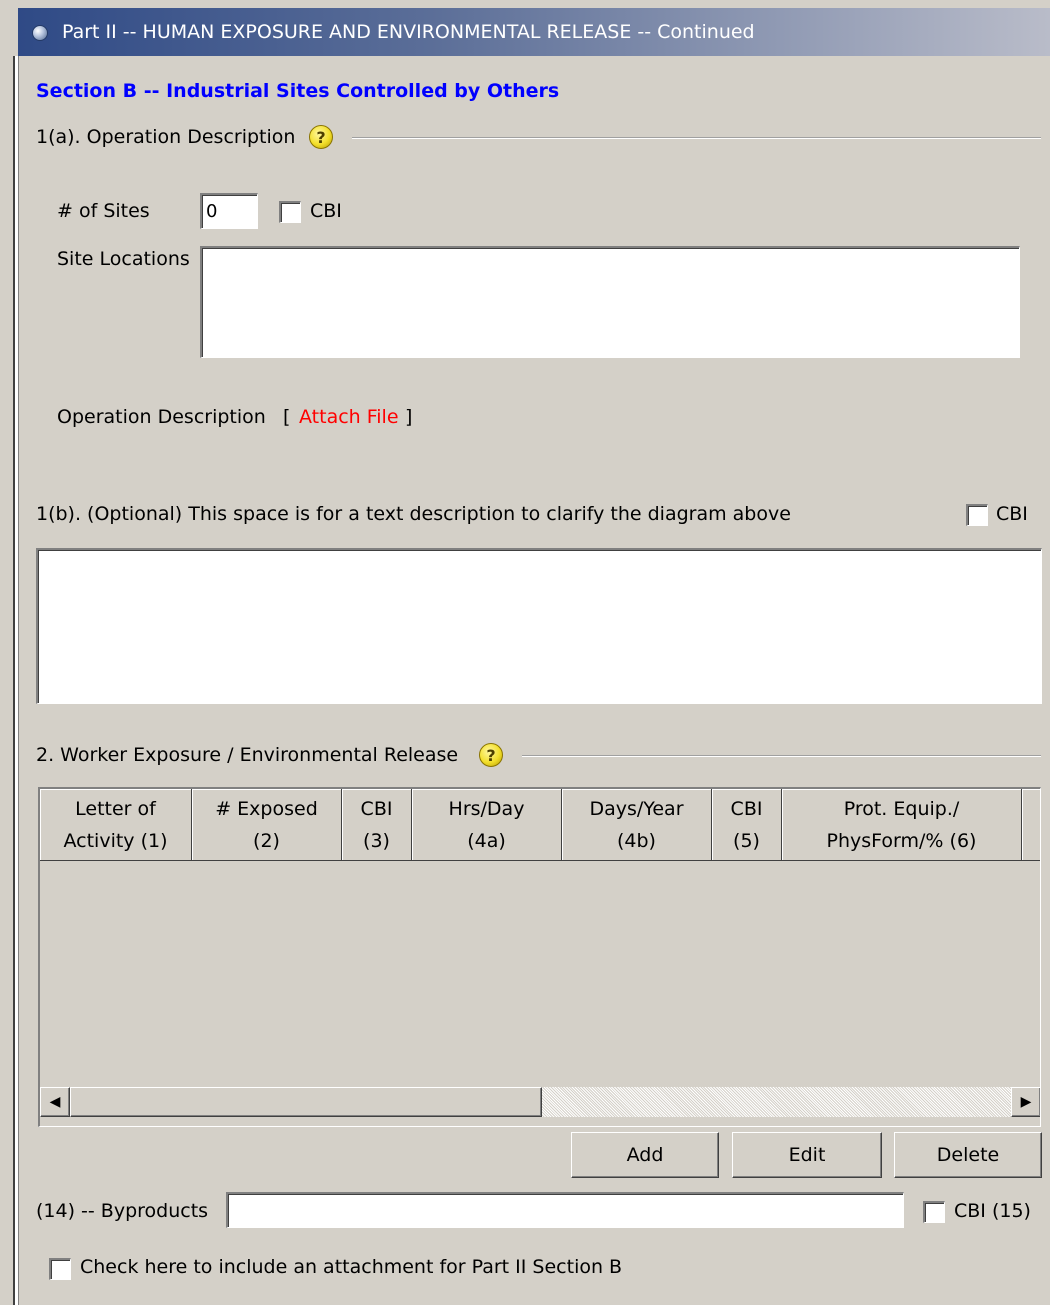 The image size is (1050, 1305). What do you see at coordinates (1031, 825) in the screenshot?
I see `column-header-overflow` at bounding box center [1031, 825].